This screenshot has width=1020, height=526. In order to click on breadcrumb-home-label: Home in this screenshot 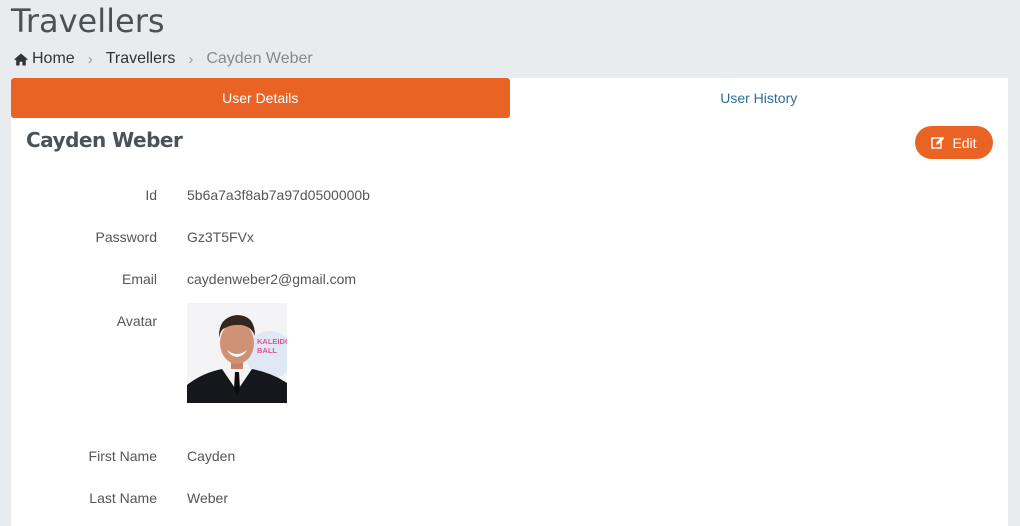, I will do `click(53, 58)`.